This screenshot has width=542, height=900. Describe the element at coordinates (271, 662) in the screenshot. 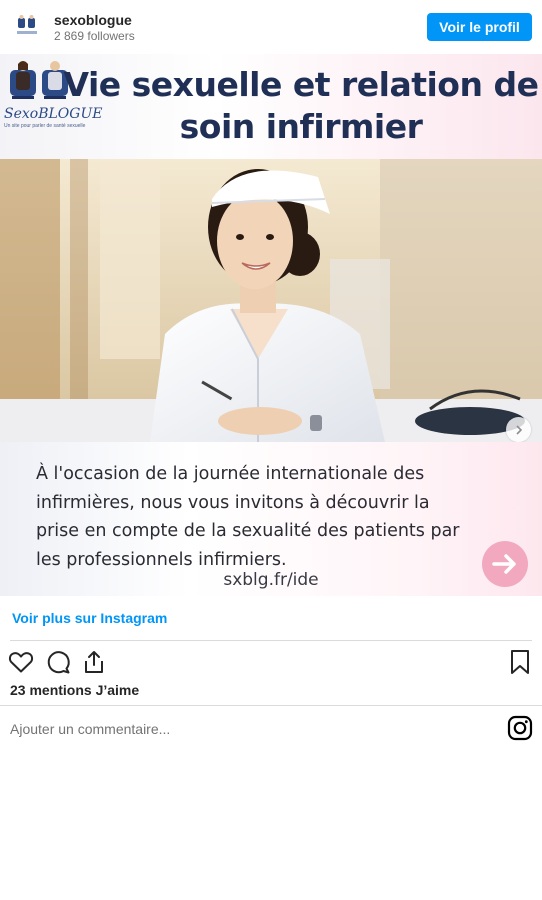

I see `action-bar` at that location.